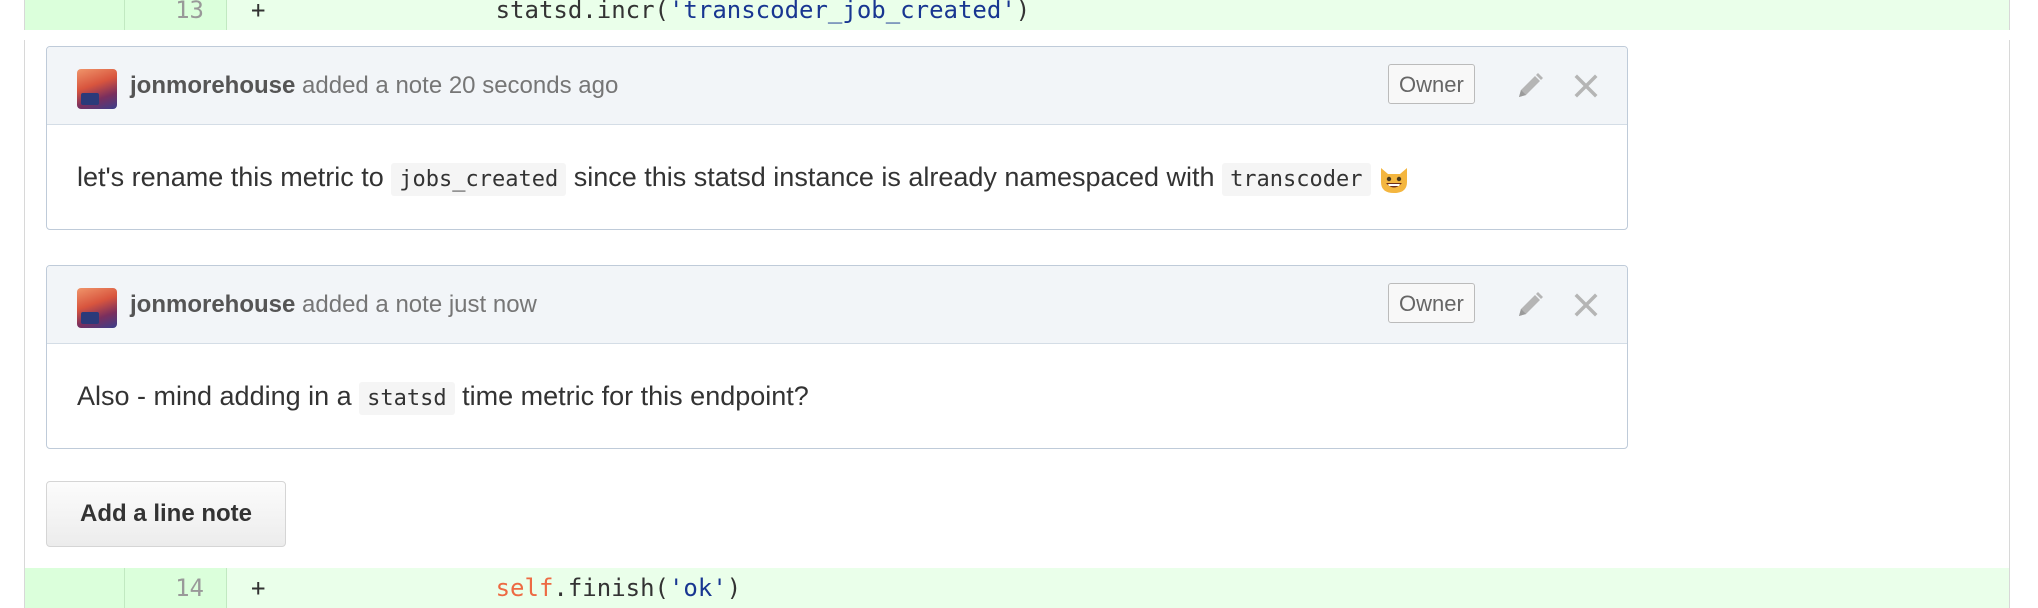 Image resolution: width=2038 pixels, height=608 pixels. I want to click on code-self-token: self, so click(524, 588).